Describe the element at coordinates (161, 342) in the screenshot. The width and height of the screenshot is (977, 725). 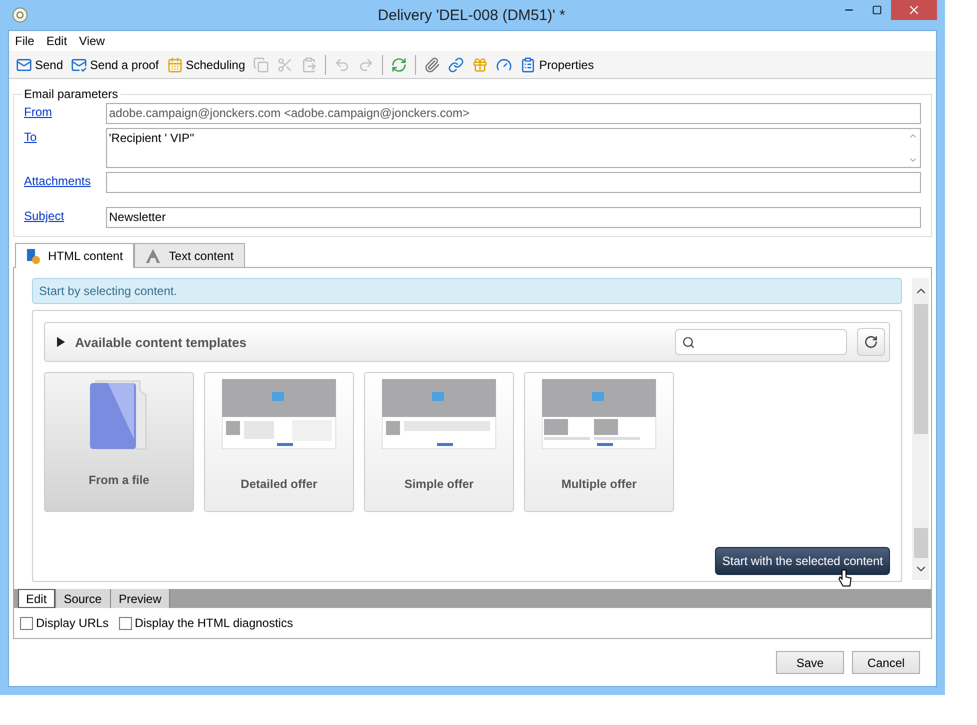
I see `templates-title: Available content templates` at that location.